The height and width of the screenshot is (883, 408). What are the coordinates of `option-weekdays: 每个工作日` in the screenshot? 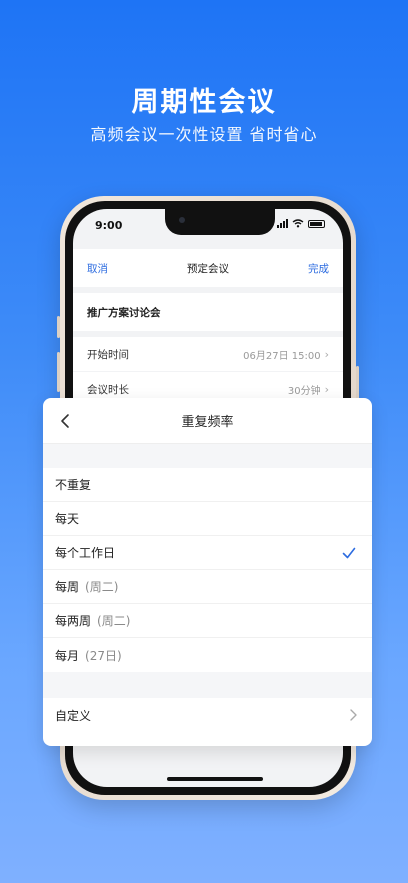 It's located at (207, 553).